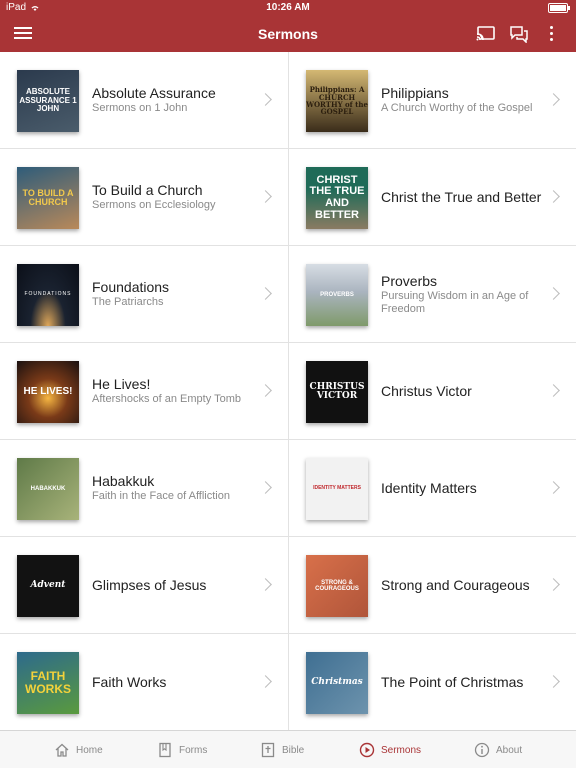  Describe the element at coordinates (140, 108) in the screenshot. I see `sermon-subtitle: Sermons on 1 John` at that location.